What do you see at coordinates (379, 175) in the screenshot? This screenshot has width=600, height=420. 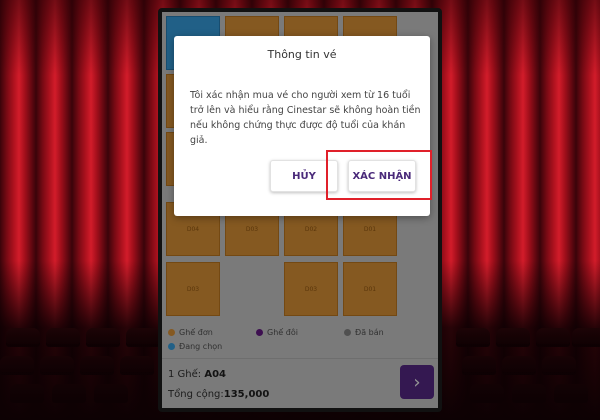 I see `confirm-highlight-box` at bounding box center [379, 175].